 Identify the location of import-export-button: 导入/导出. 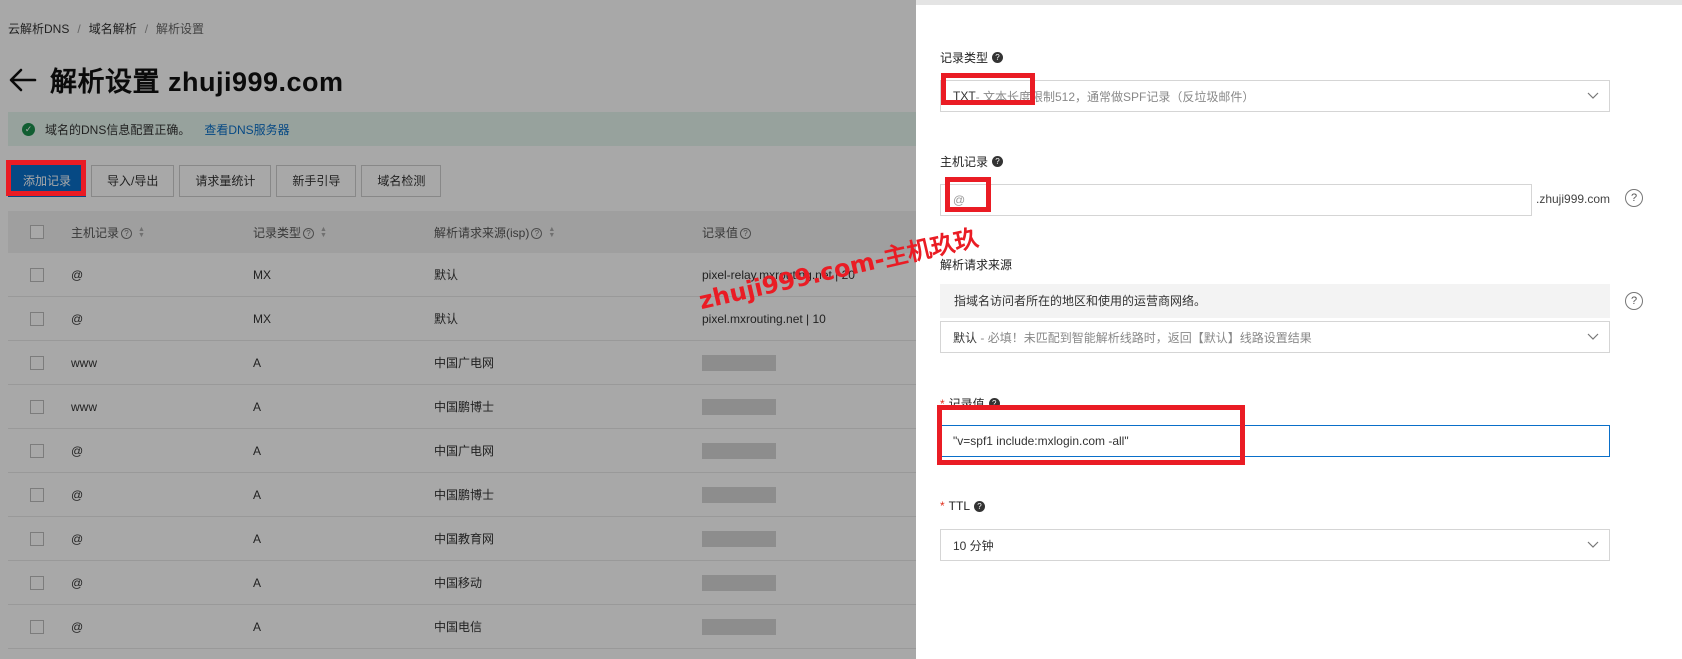
(133, 181).